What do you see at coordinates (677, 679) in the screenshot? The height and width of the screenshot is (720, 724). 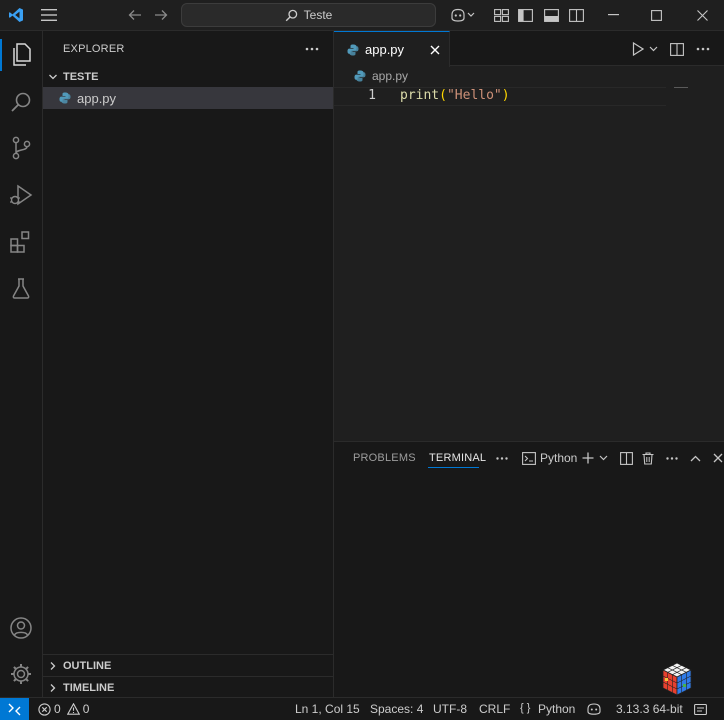 I see `rubiks-cube-icon` at bounding box center [677, 679].